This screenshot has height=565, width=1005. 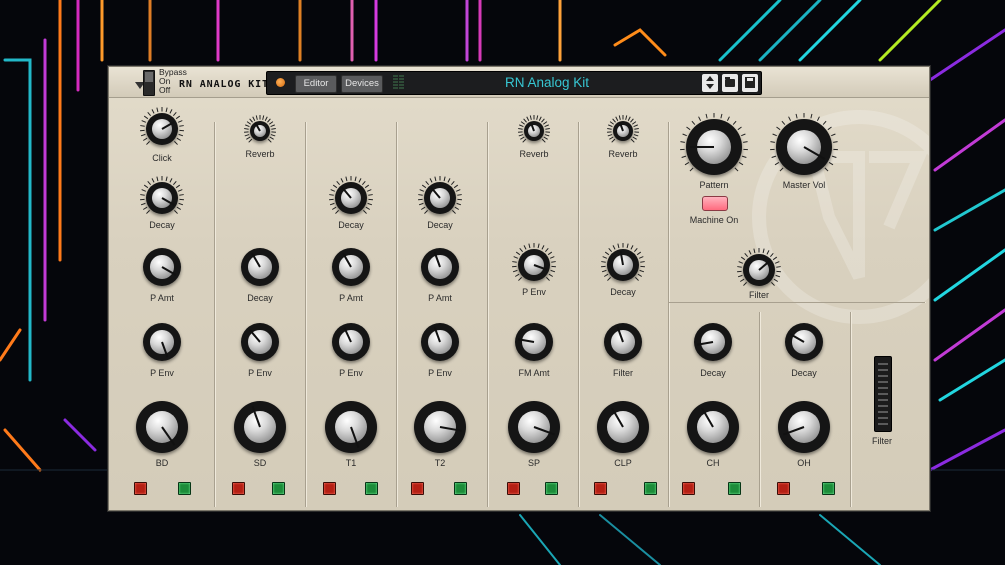 What do you see at coordinates (440, 225) in the screenshot?
I see `t2-decay-label: Decay` at bounding box center [440, 225].